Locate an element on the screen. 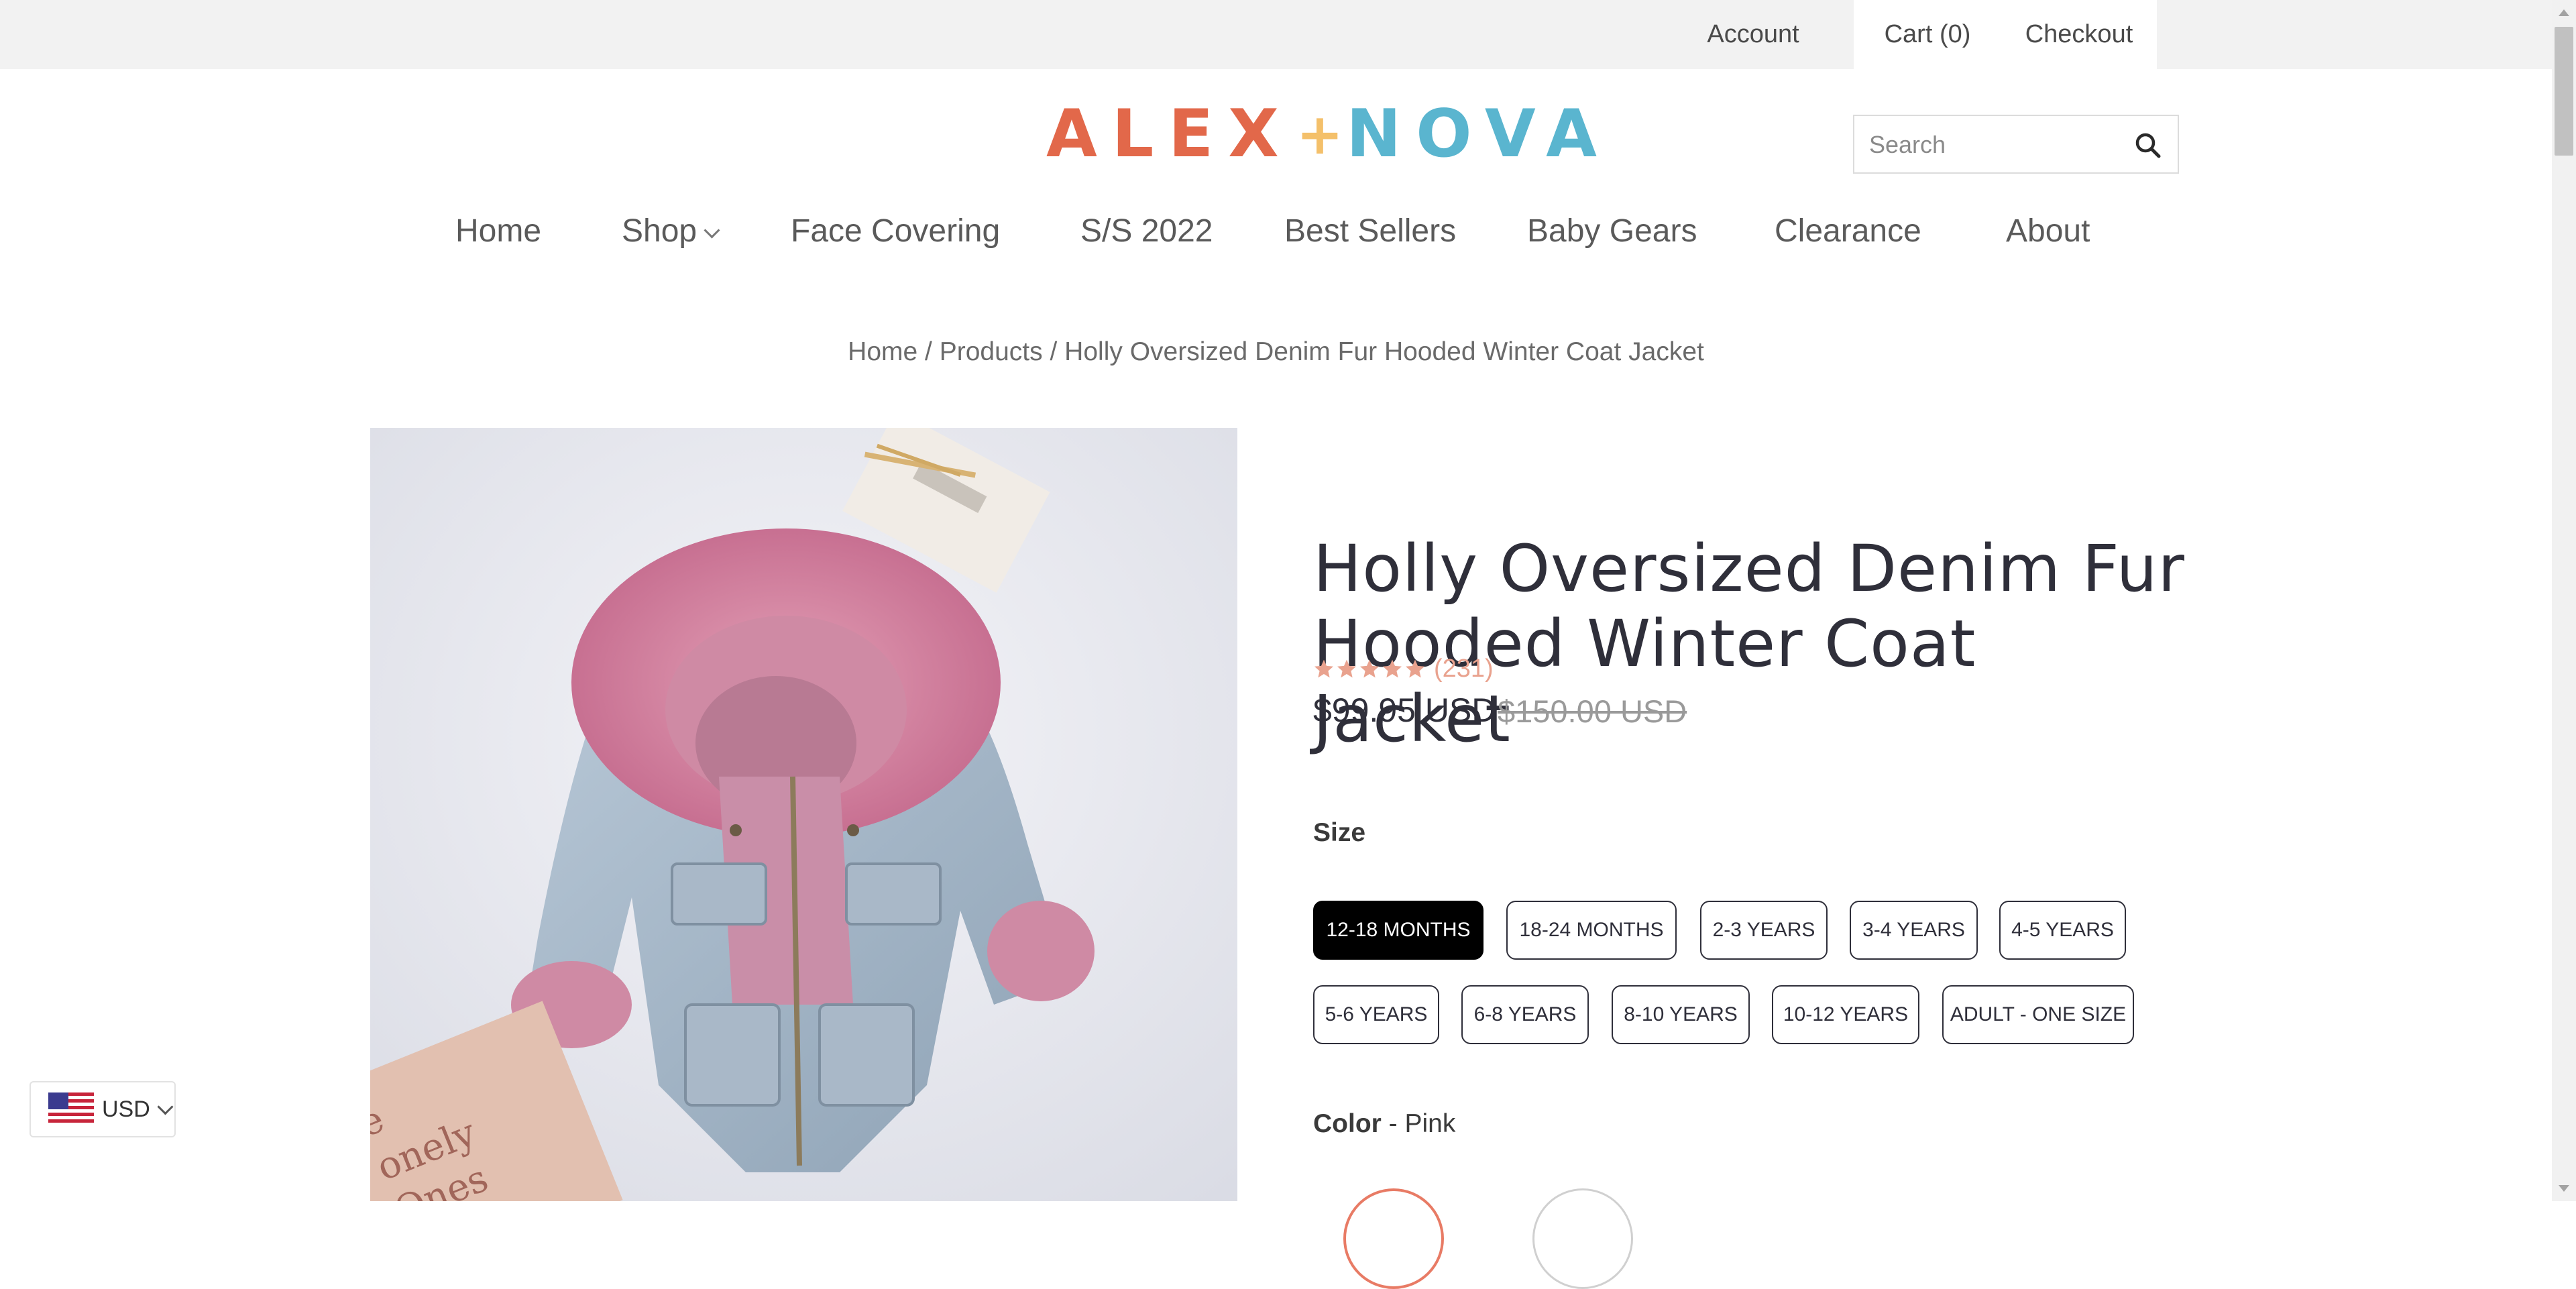 The height and width of the screenshot is (1289, 2576). size-option-18-24-months: 18-24 MONTHS is located at coordinates (1591, 930).